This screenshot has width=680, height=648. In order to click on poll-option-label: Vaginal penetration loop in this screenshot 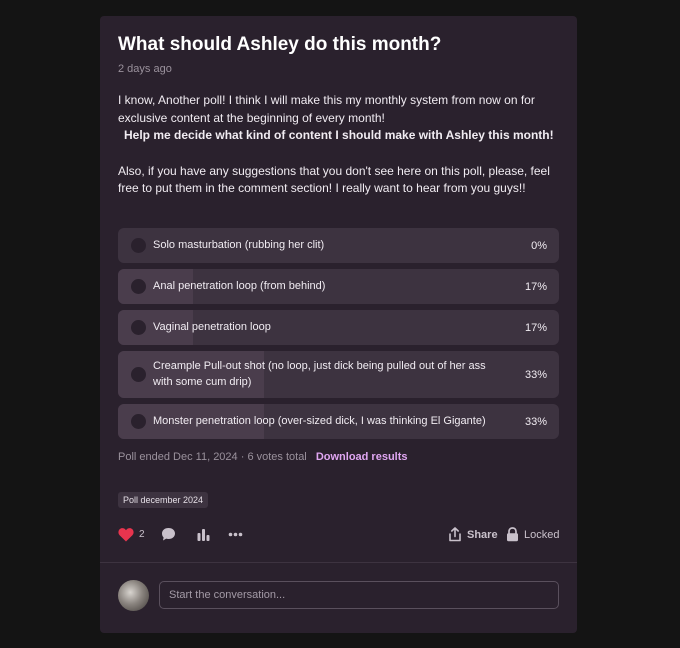, I will do `click(212, 326)`.